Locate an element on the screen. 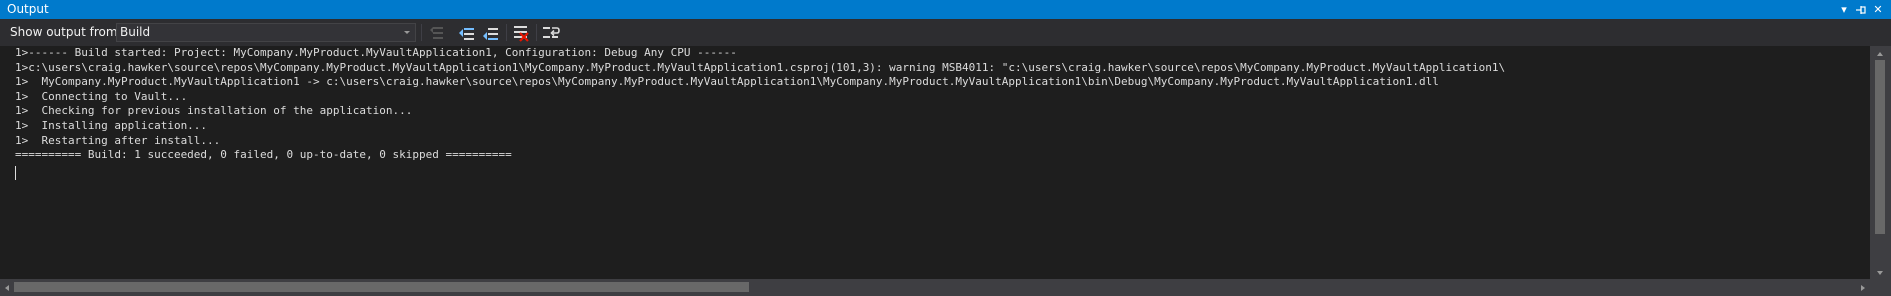 This screenshot has height=296, width=1891. window-position-dropdown-icon: ▾ is located at coordinates (1844, 9).